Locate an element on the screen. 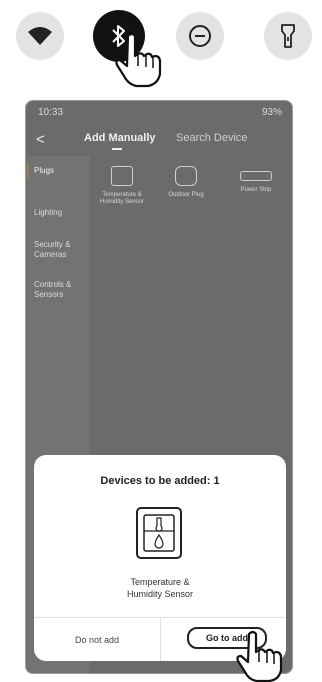 The height and width of the screenshot is (682, 322). tab-bar: < Add Manually Search Device is located at coordinates (159, 142).